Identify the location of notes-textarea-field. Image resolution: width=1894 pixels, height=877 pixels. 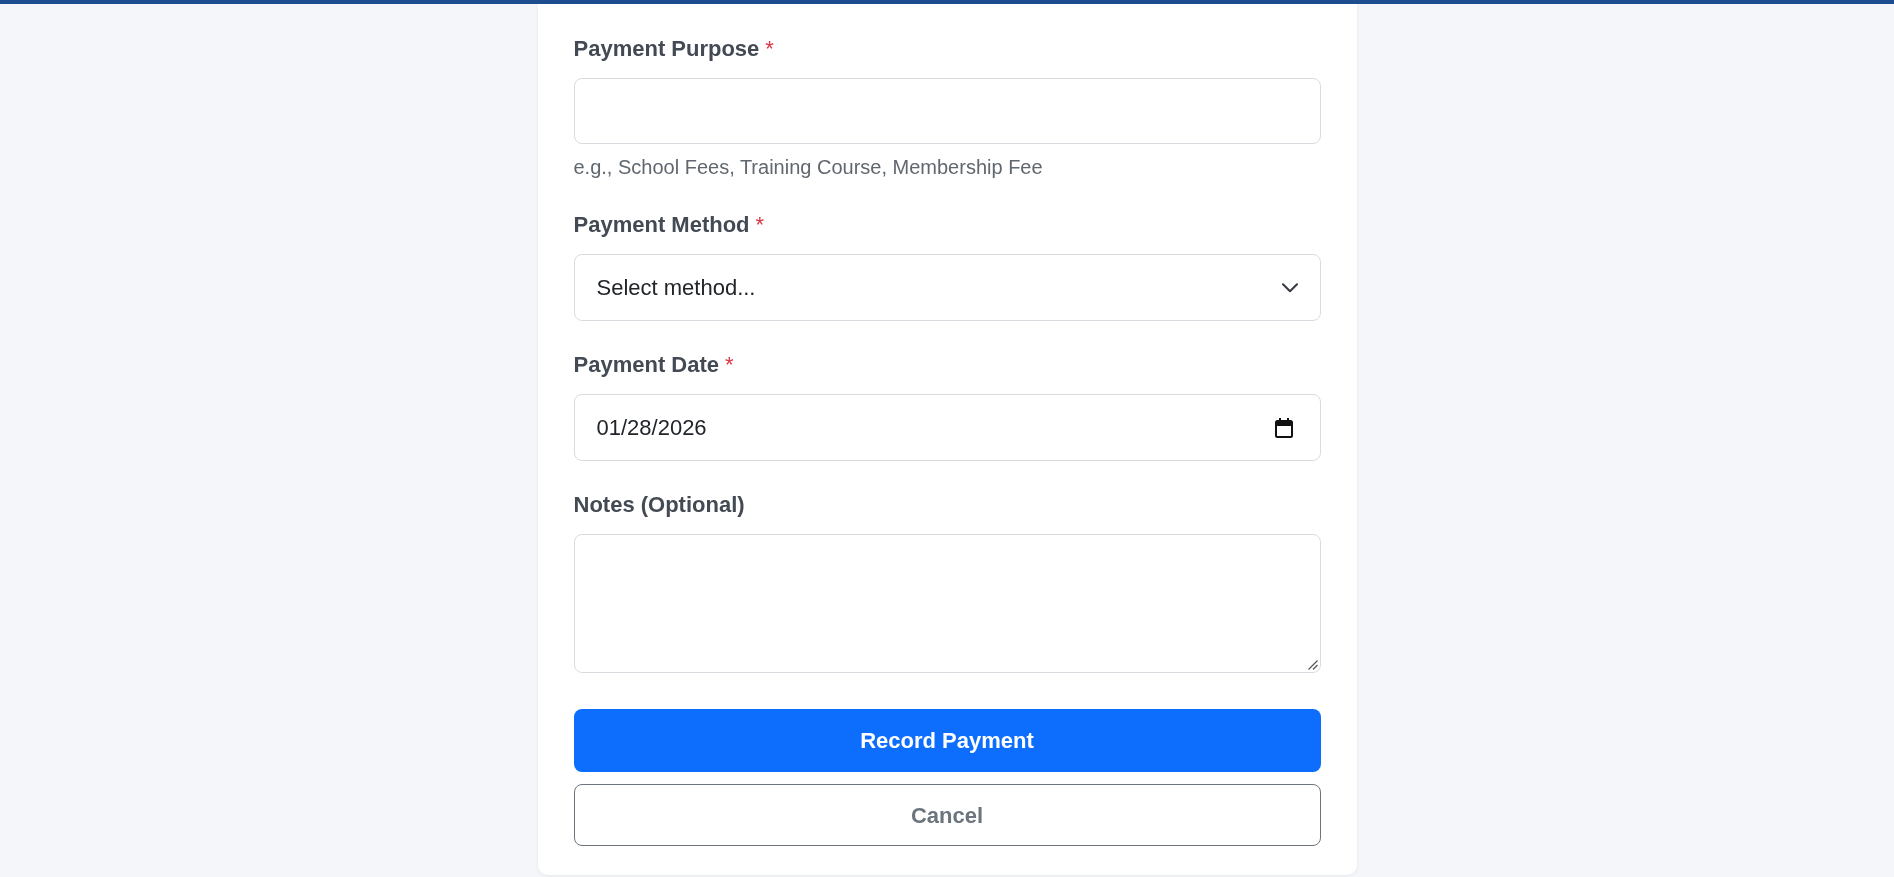
(947, 603).